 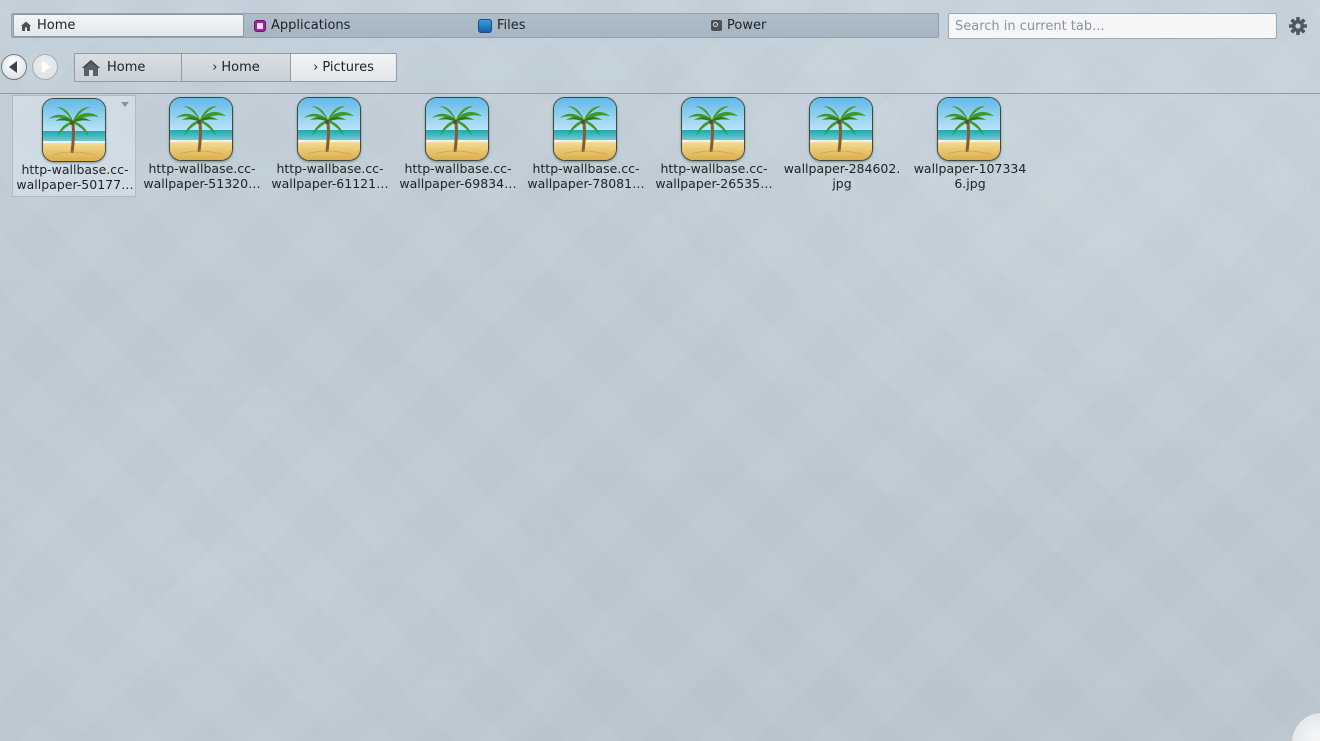 What do you see at coordinates (716, 25) in the screenshot?
I see `power-icon` at bounding box center [716, 25].